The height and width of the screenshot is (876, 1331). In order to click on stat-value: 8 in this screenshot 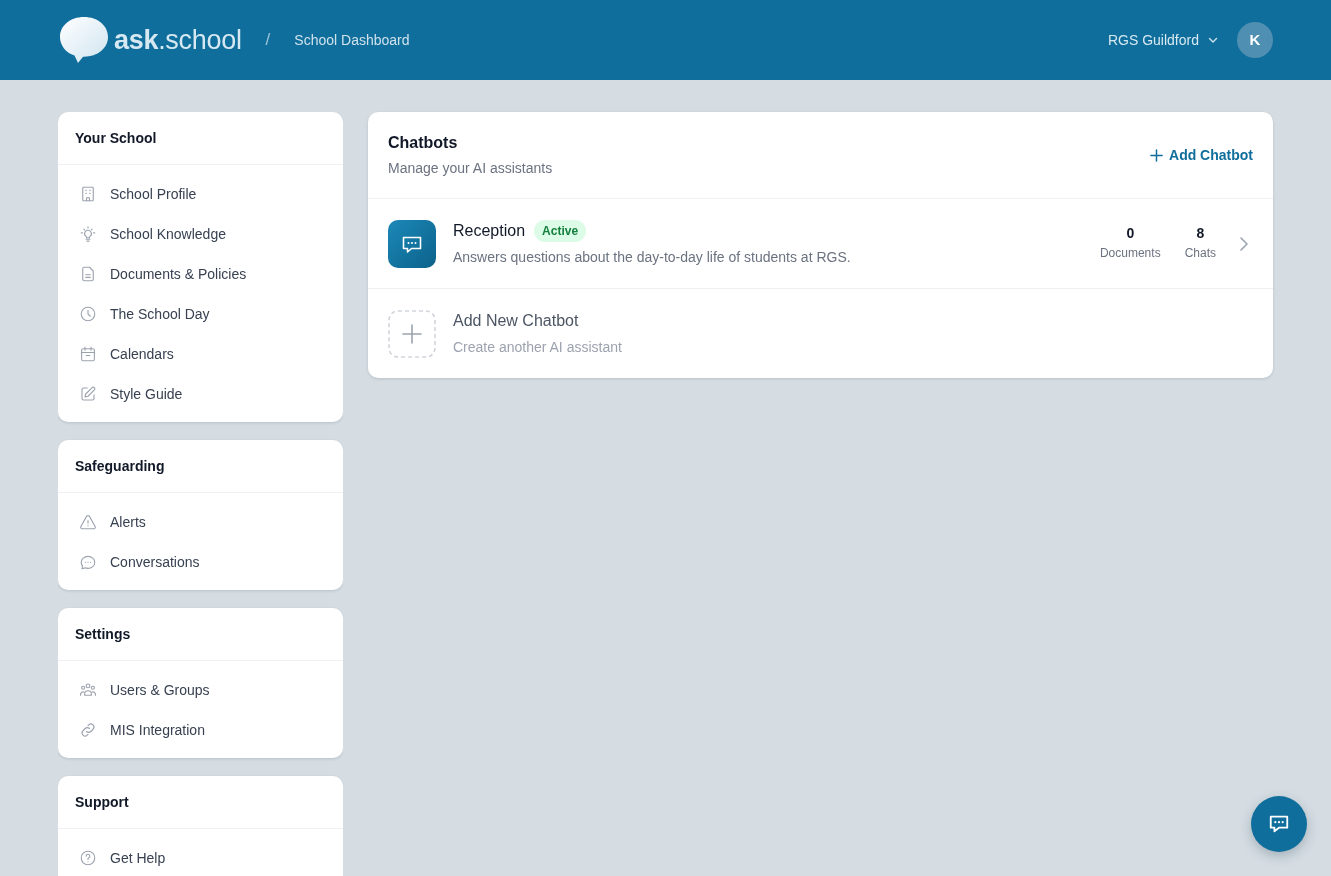, I will do `click(1200, 233)`.